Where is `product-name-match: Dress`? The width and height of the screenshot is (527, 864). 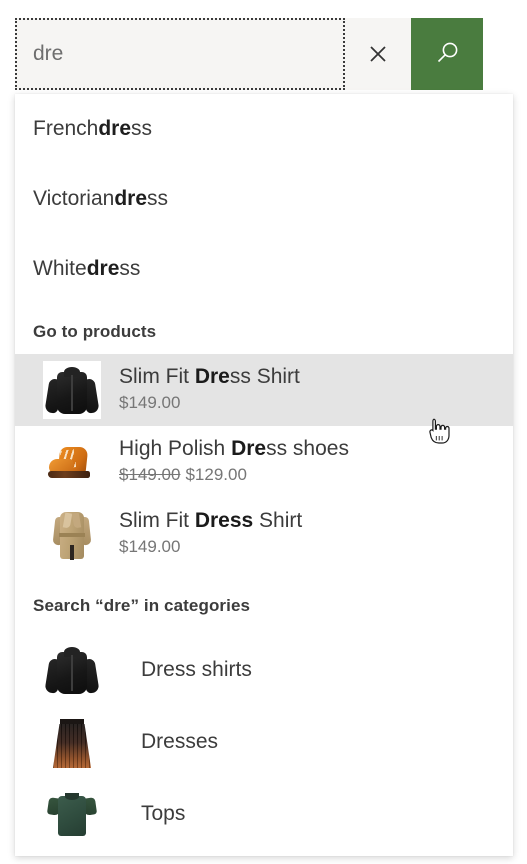 product-name-match: Dress is located at coordinates (224, 521).